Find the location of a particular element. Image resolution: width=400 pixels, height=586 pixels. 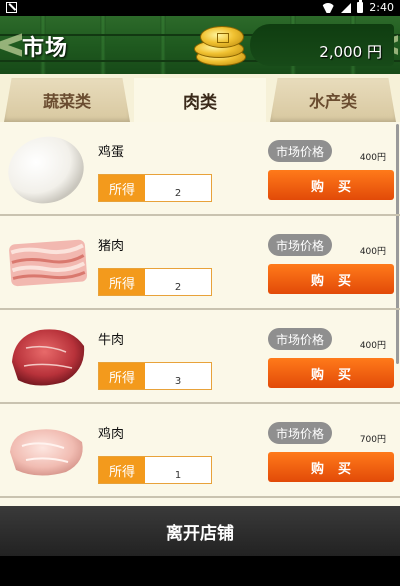

page-title: 市场 is located at coordinates (45, 48).